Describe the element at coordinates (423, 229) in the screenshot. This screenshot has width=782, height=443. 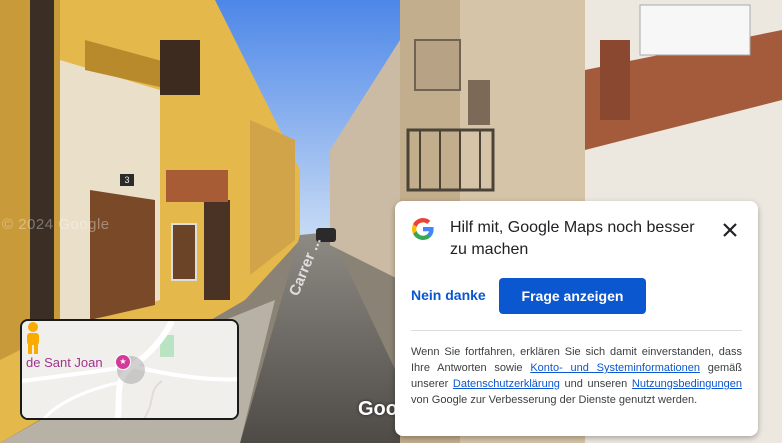
I see `google-g-icon` at that location.